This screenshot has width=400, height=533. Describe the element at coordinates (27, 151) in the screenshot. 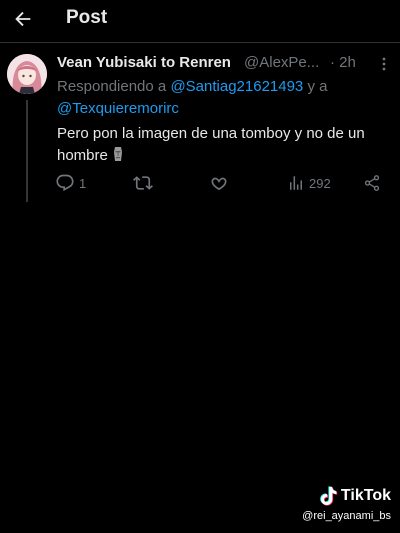

I see `thread-line` at that location.